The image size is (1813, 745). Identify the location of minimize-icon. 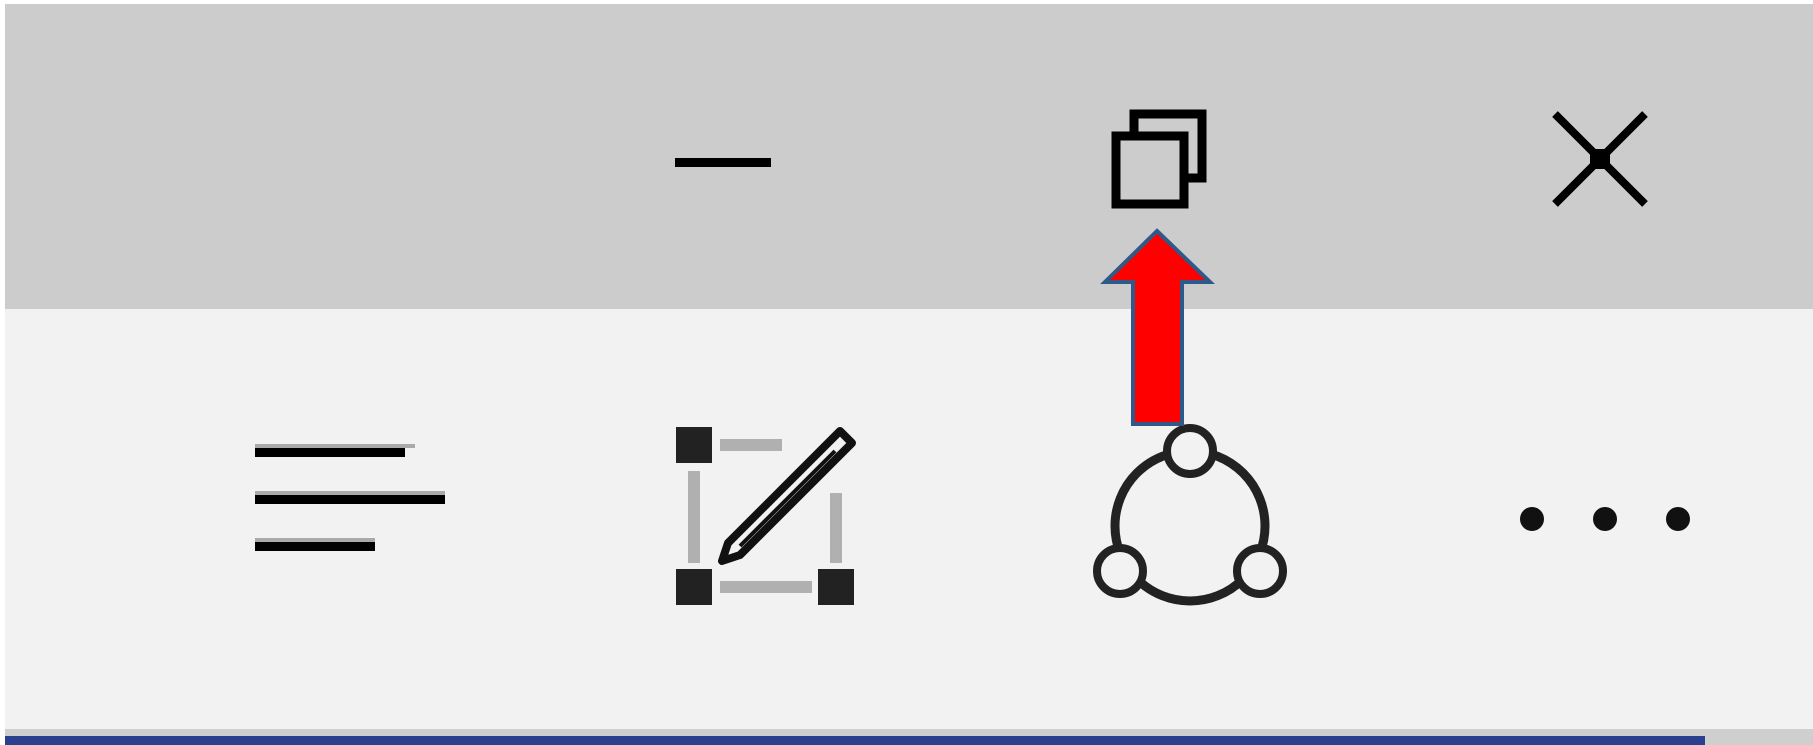
(723, 162).